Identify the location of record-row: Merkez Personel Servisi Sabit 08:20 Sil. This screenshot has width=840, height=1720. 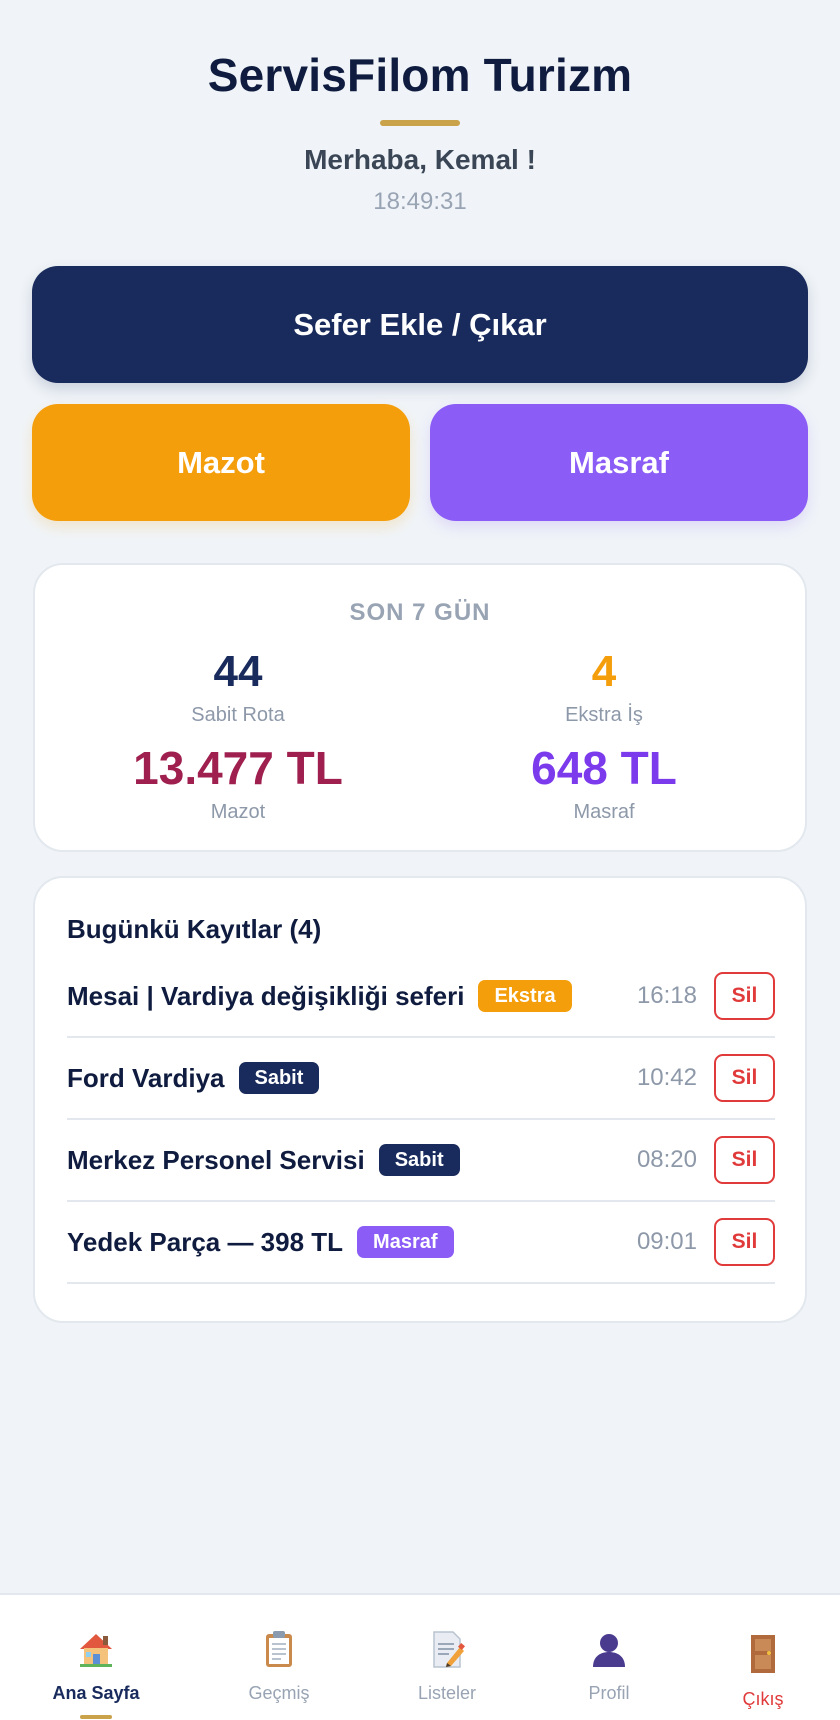
(421, 1161).